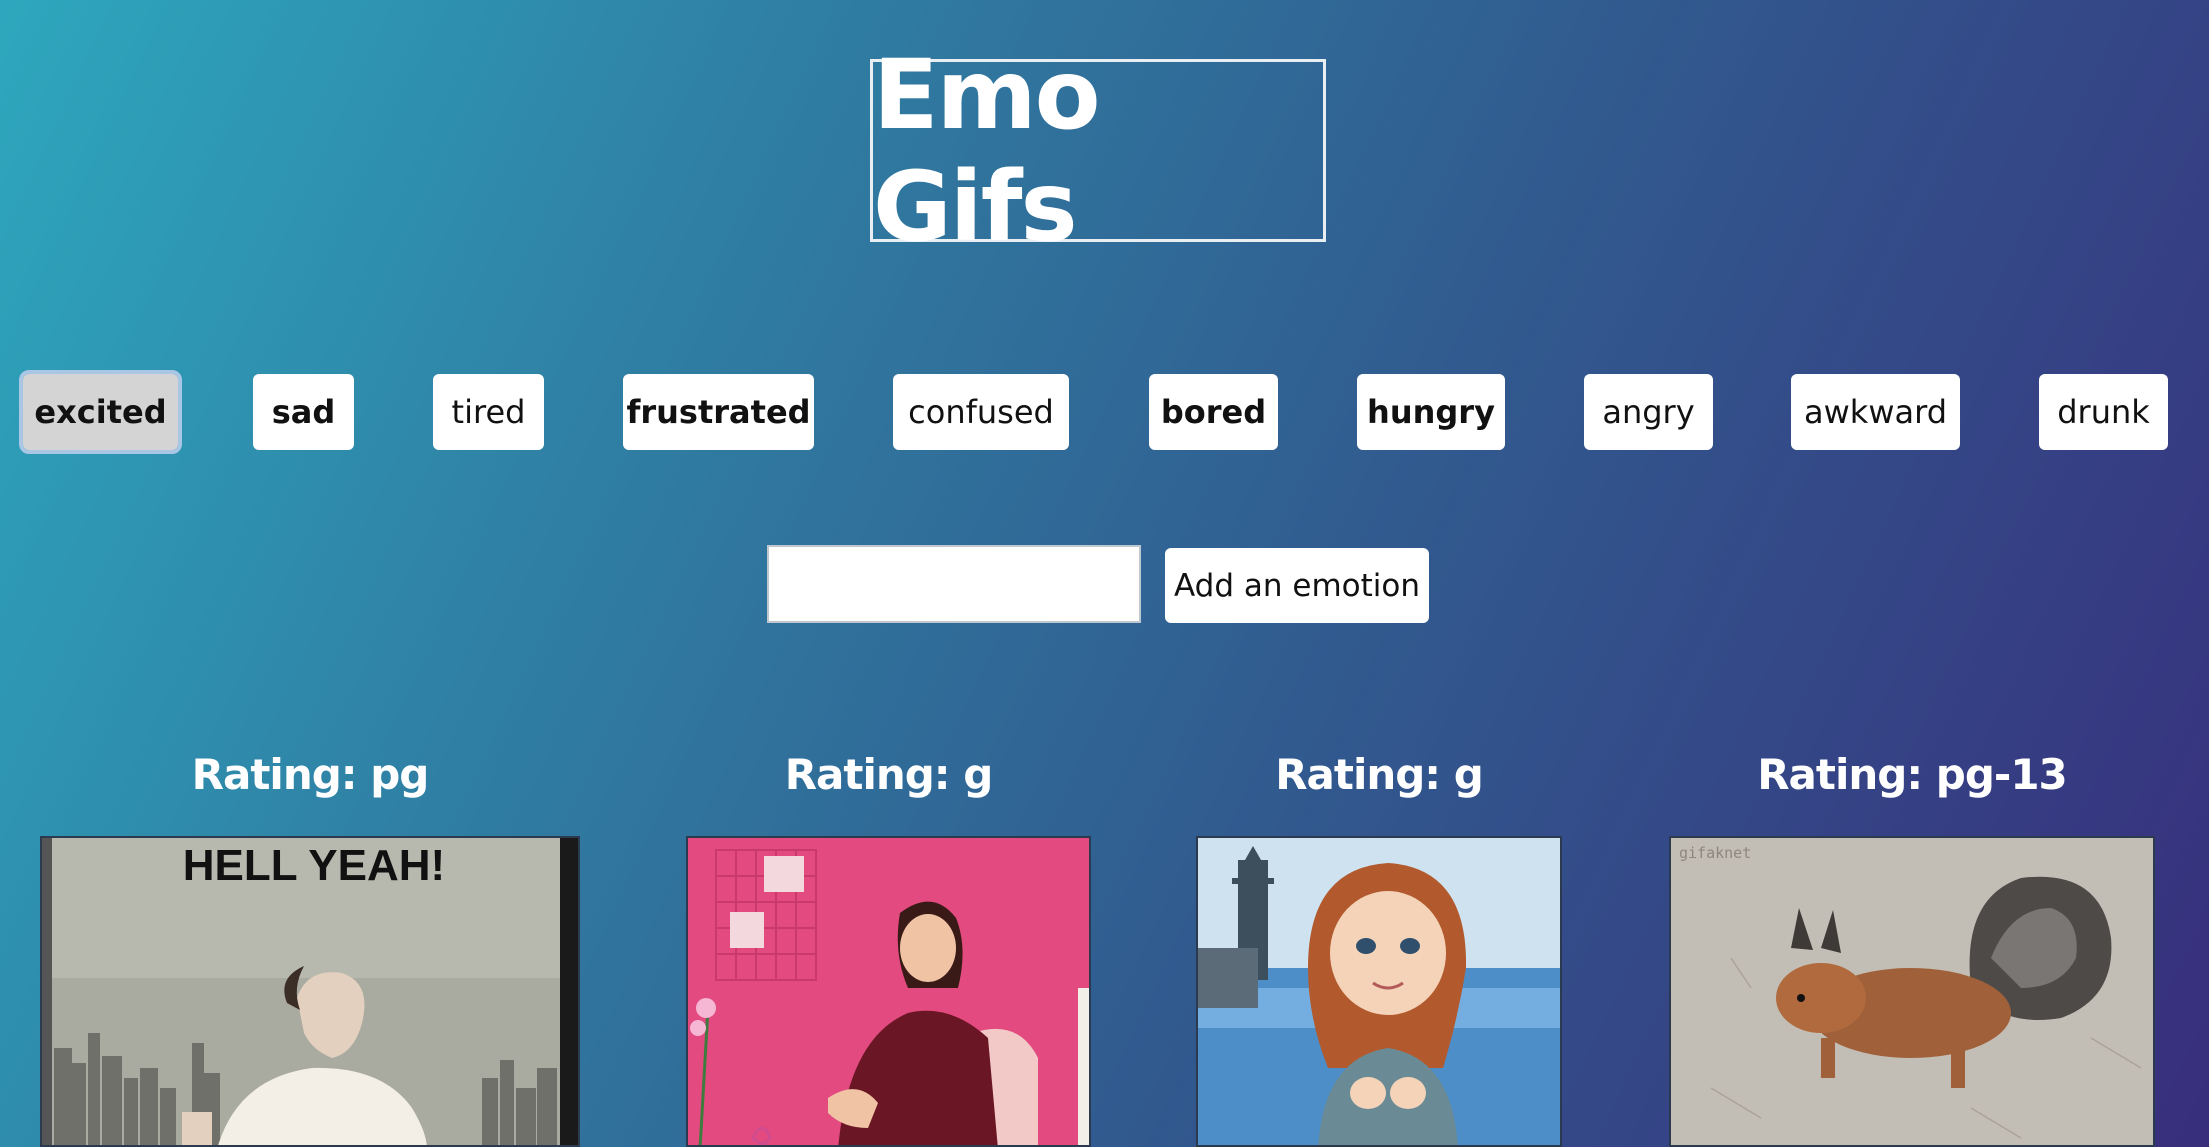 The width and height of the screenshot is (2209, 1147). I want to click on emotion-button-excited: excited, so click(100, 412).